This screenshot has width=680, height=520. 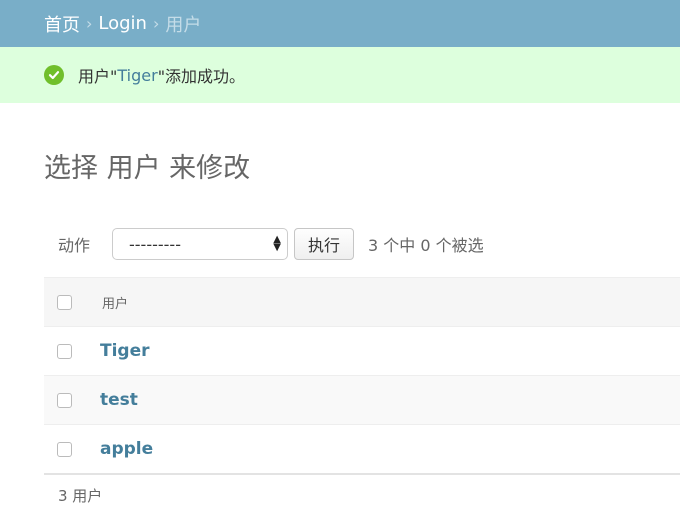 I want to click on actions-label: 动作, so click(x=74, y=245).